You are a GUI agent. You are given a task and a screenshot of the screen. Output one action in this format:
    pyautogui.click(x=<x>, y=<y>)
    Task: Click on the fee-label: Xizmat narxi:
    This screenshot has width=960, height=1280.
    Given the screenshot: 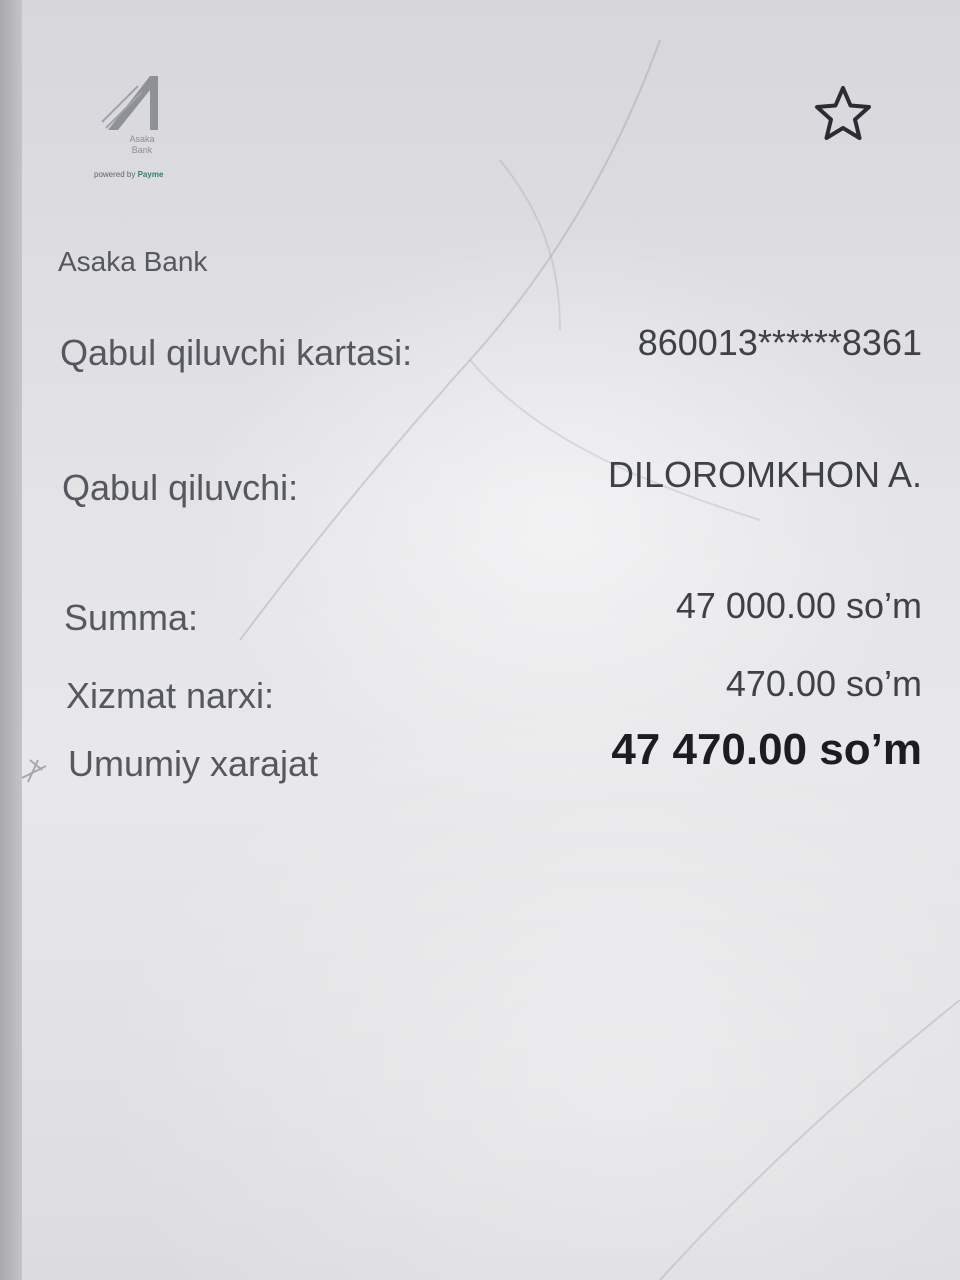 What is the action you would take?
    pyautogui.click(x=170, y=695)
    